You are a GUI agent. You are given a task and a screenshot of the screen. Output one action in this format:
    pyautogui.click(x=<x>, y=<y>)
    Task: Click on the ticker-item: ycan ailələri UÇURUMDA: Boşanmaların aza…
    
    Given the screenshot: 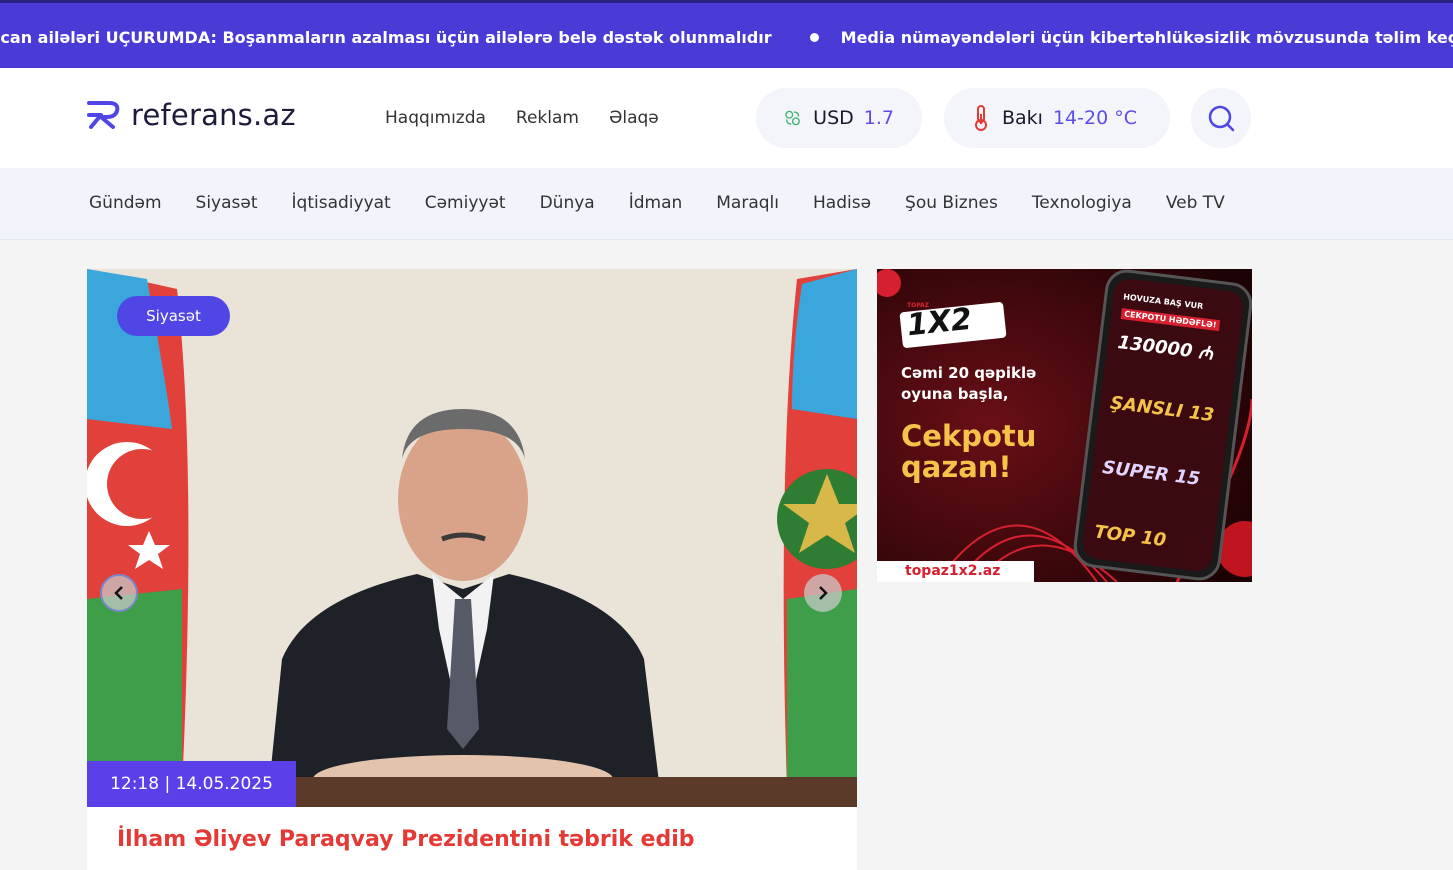 What is the action you would take?
    pyautogui.click(x=403, y=37)
    